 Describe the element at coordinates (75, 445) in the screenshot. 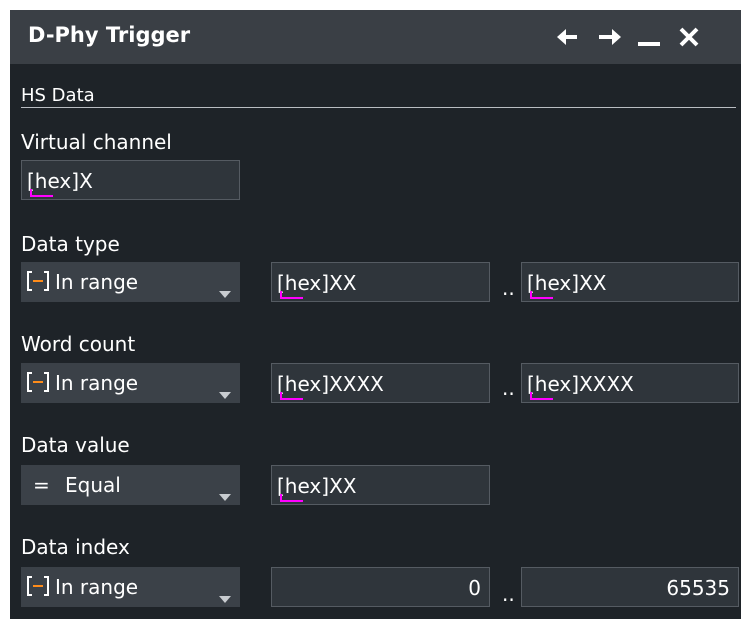

I see `data-value-label: Data value` at that location.